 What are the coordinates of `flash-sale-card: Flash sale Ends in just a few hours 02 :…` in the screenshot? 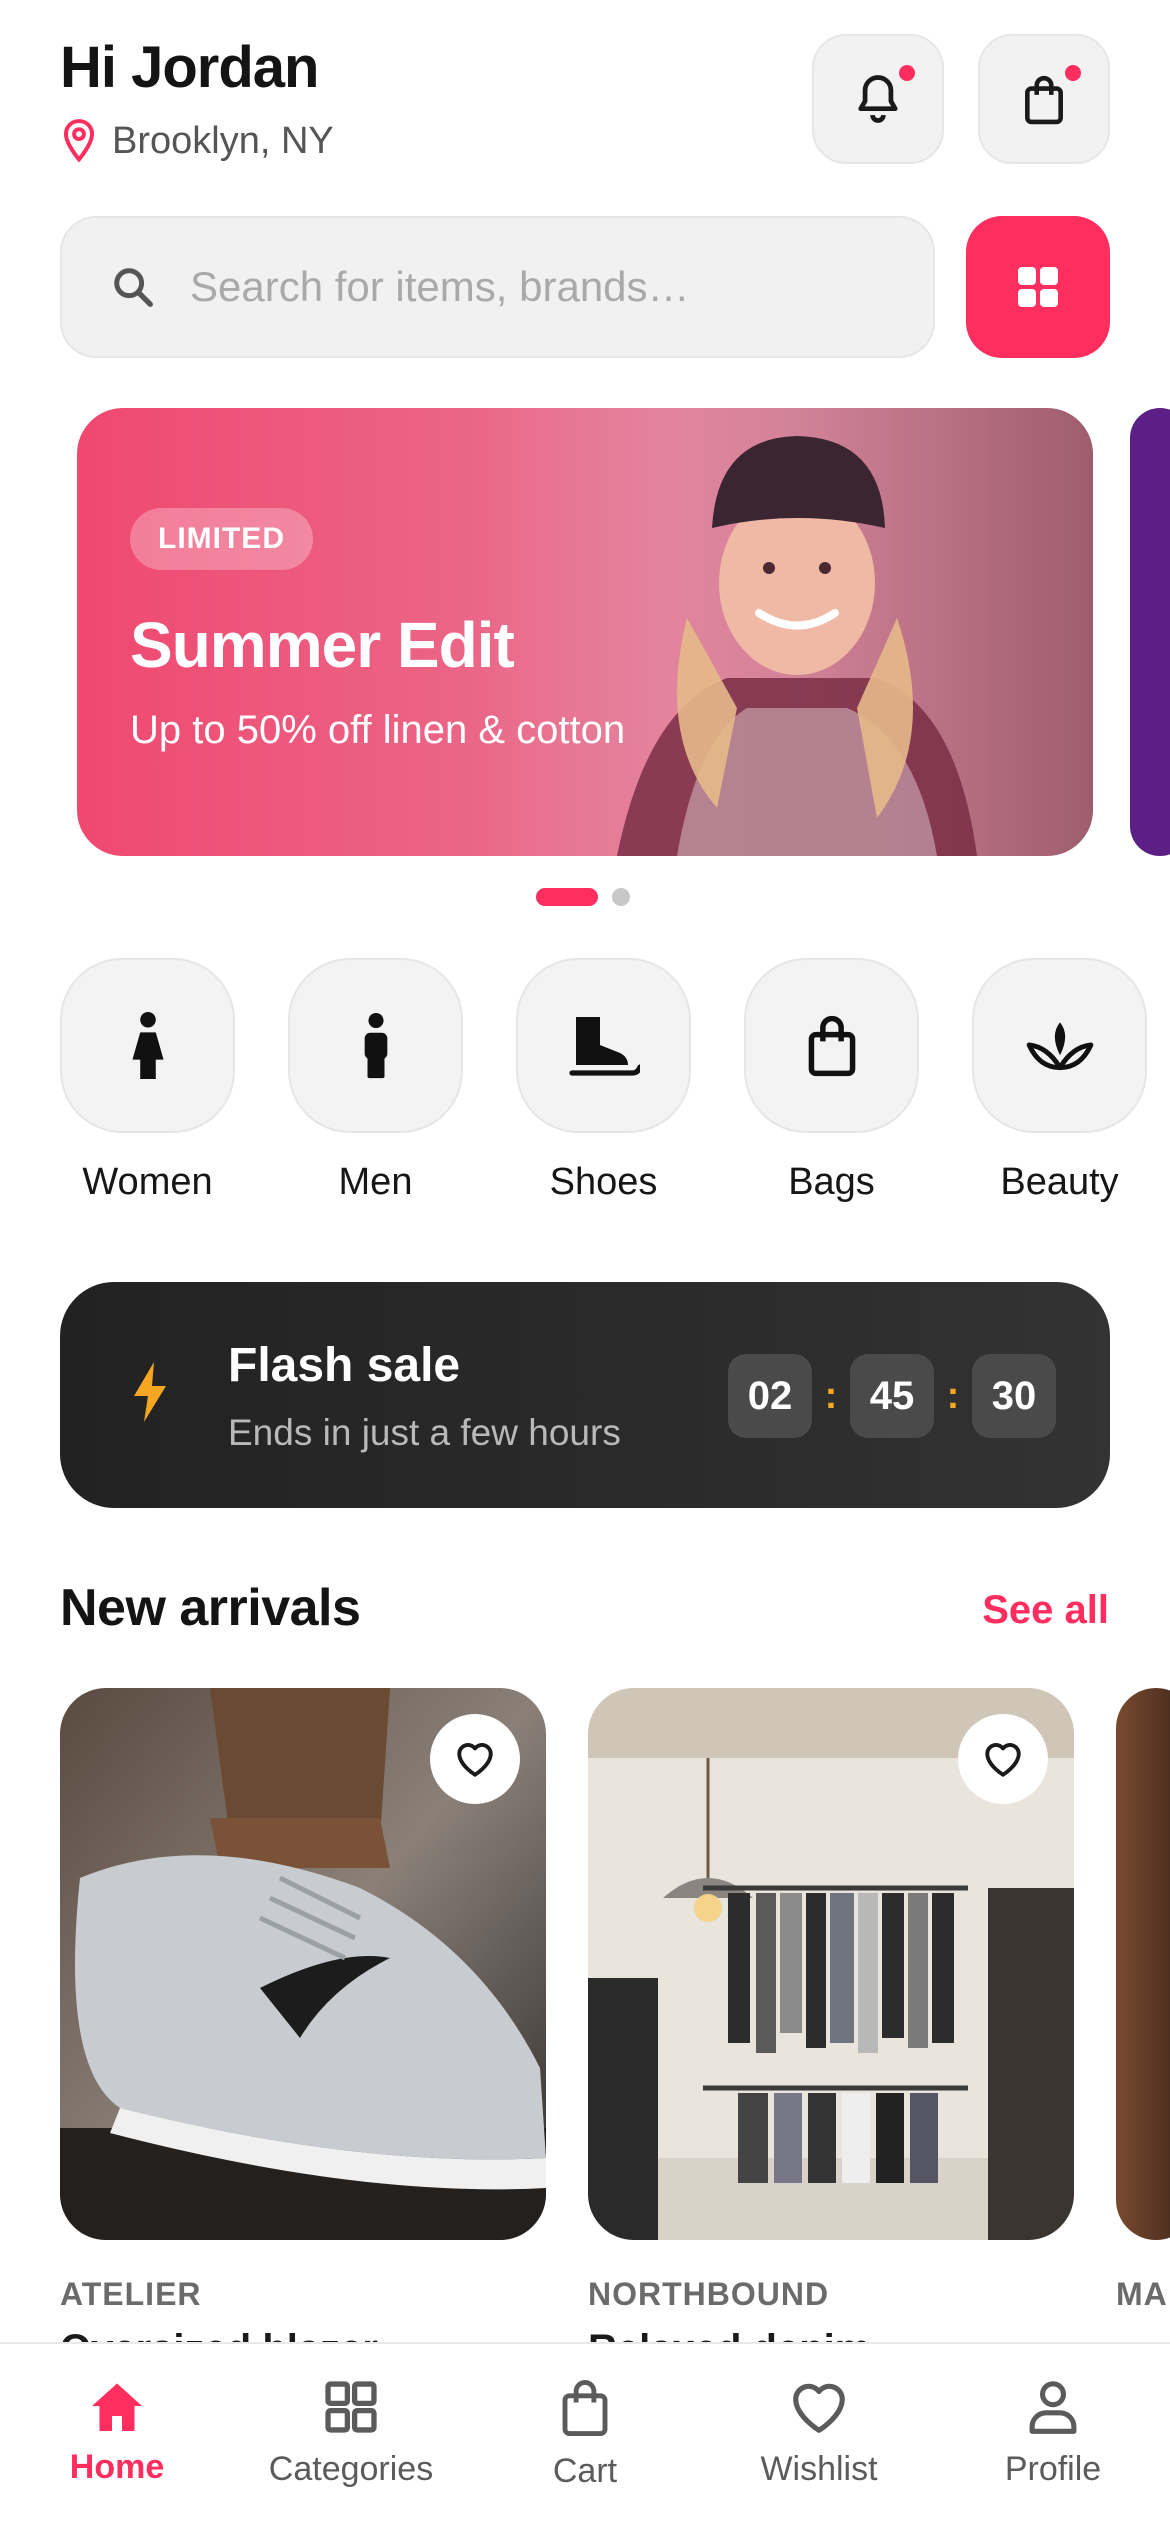 It's located at (585, 1395).